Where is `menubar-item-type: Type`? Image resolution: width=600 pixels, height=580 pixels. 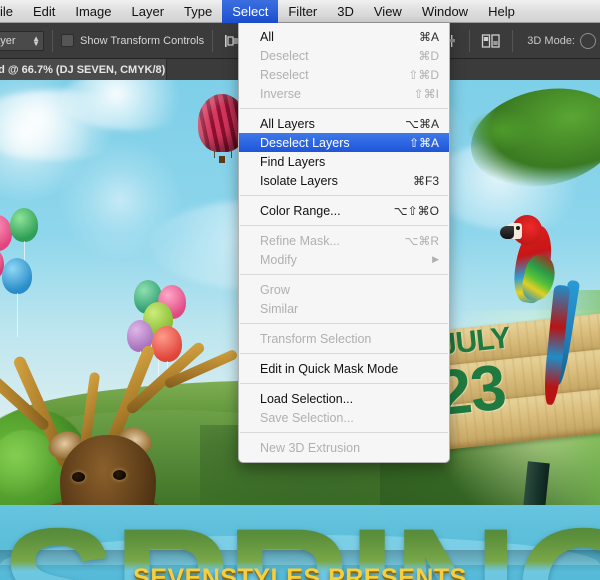
menubar-item-type: Type is located at coordinates (198, 11).